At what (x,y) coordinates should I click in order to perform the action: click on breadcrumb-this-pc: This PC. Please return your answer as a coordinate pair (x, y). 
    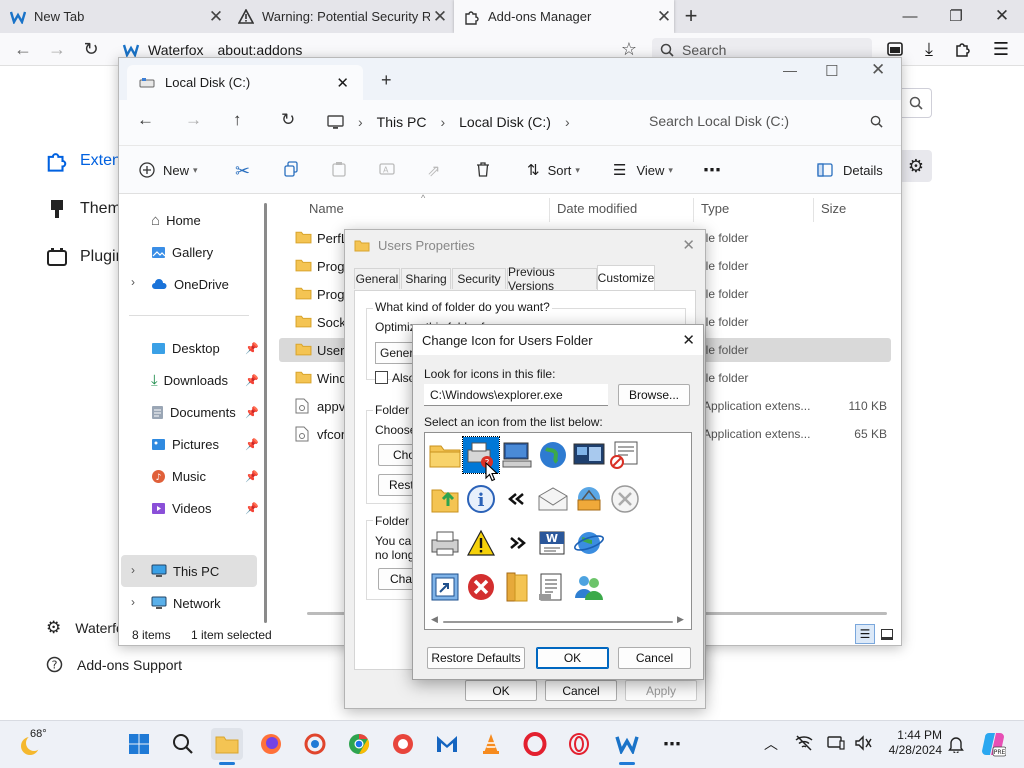
    Looking at the image, I should click on (402, 122).